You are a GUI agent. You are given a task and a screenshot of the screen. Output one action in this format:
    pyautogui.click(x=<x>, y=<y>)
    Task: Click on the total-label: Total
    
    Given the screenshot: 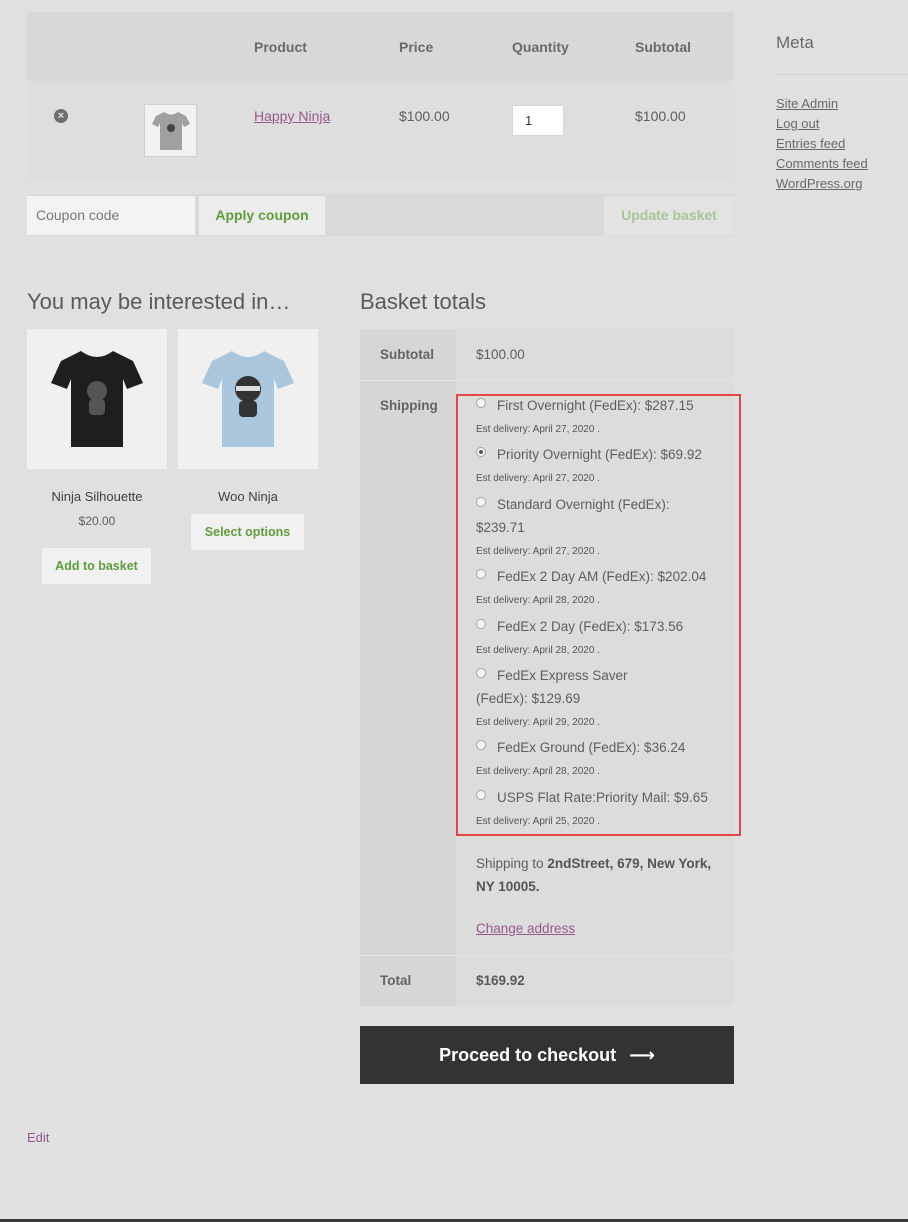 What is the action you would take?
    pyautogui.click(x=396, y=980)
    